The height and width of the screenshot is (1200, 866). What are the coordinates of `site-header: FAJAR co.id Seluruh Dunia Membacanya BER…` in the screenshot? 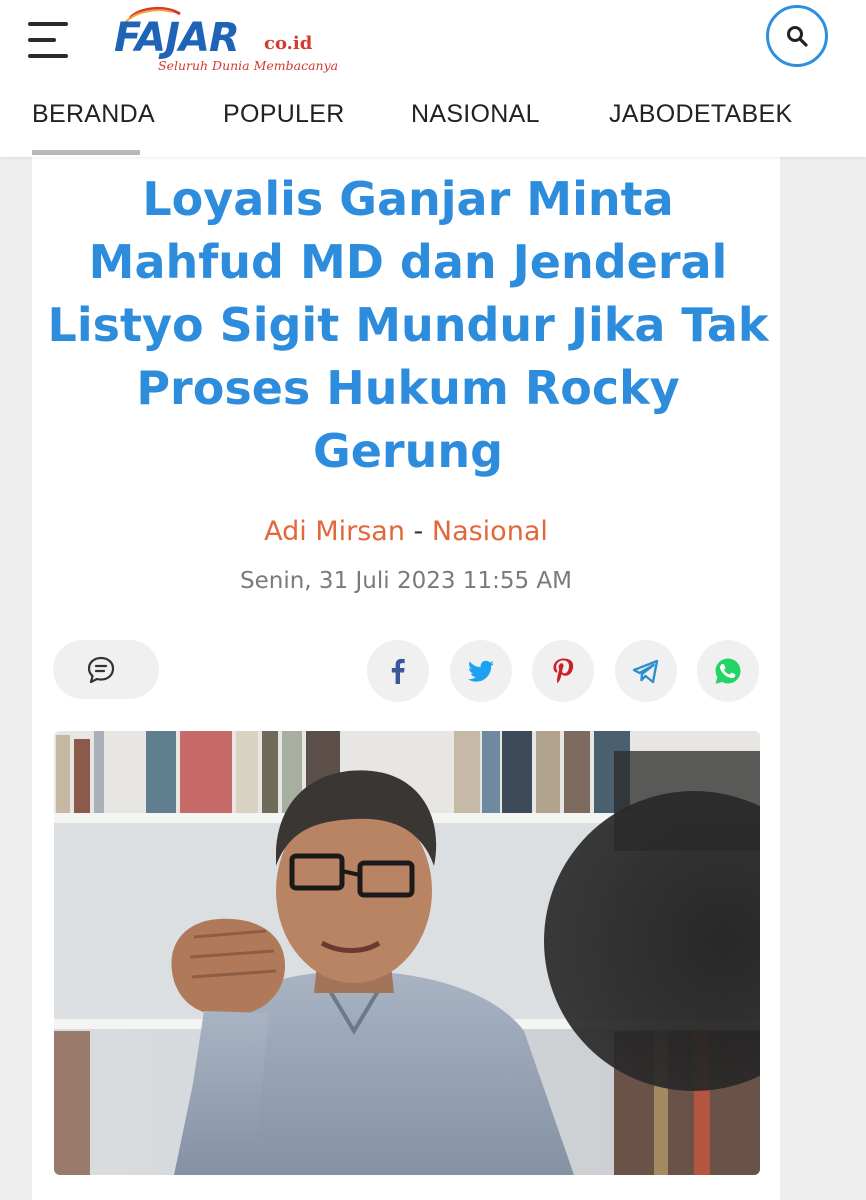 It's located at (433, 78).